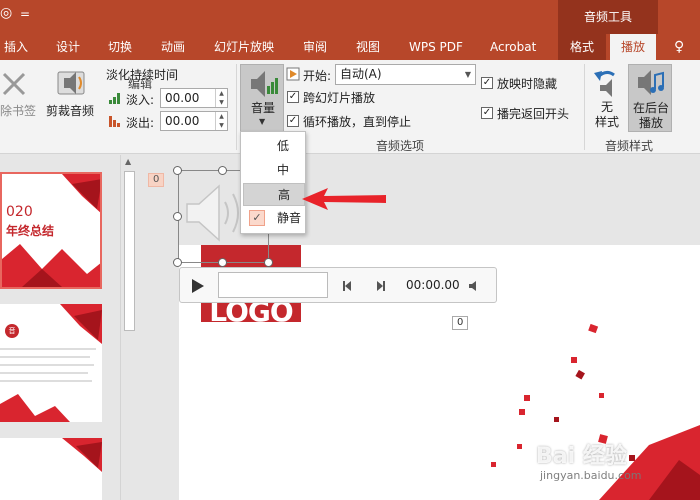 The image size is (700, 500). I want to click on rewind-label: 播完返回开头, so click(533, 114).